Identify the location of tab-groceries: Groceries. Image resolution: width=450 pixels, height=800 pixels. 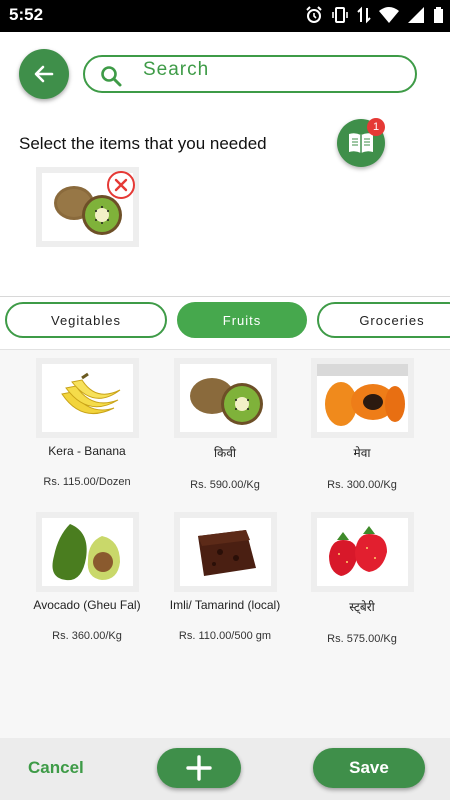
(383, 320).